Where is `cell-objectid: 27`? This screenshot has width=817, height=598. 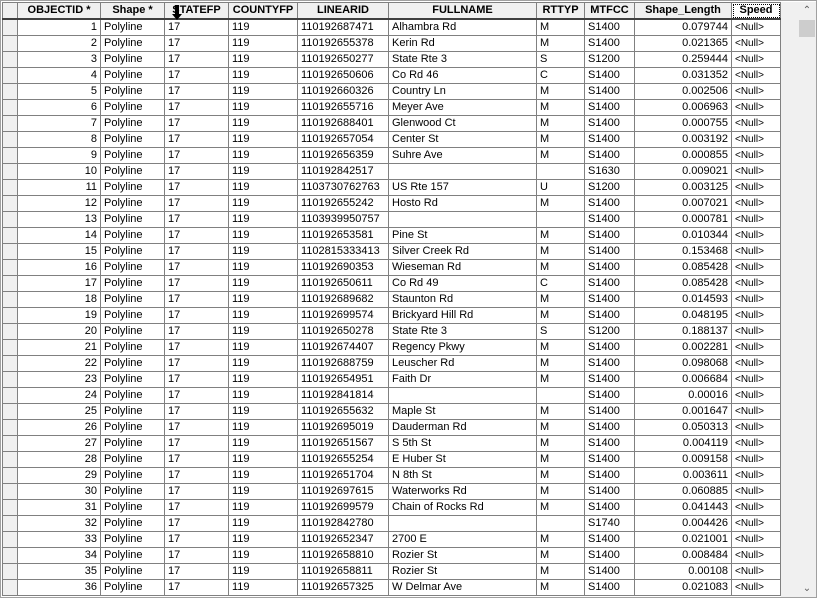 cell-objectid: 27 is located at coordinates (59, 443).